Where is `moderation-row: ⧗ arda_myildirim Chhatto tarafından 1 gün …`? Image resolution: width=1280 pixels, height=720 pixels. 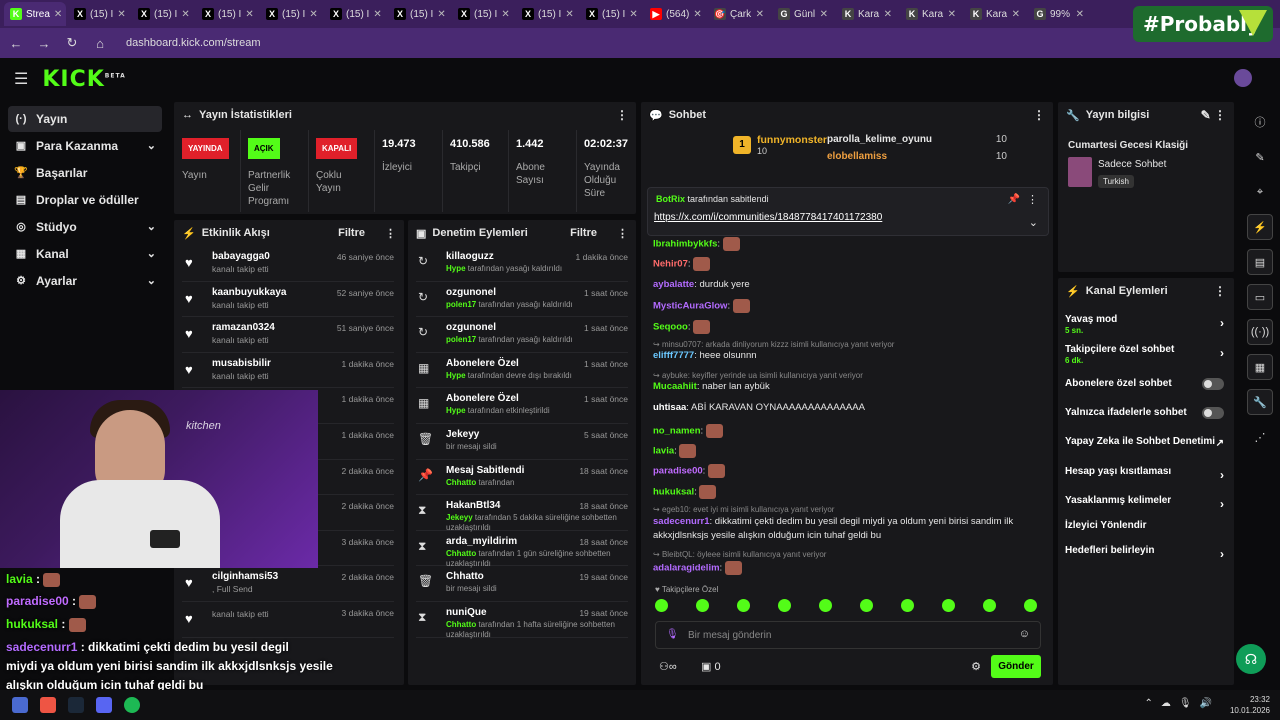 moderation-row: ⧗ arda_myildirim Chhatto tarafından 1 gün … is located at coordinates (522, 549).